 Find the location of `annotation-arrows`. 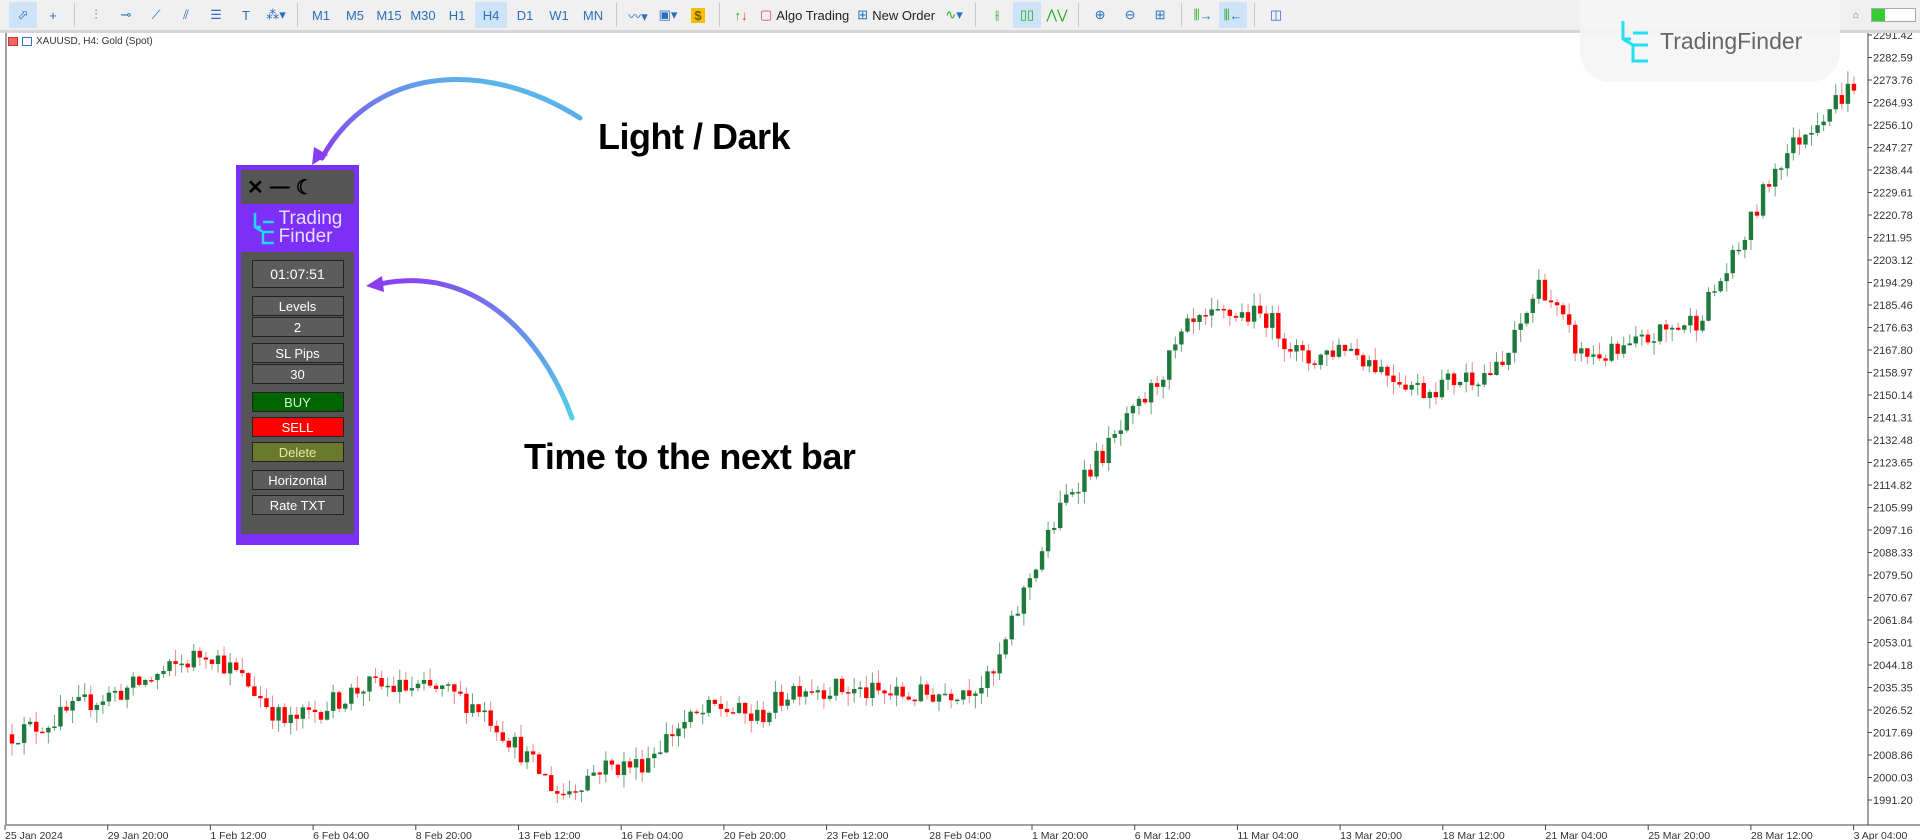

annotation-arrows is located at coordinates (447, 249).